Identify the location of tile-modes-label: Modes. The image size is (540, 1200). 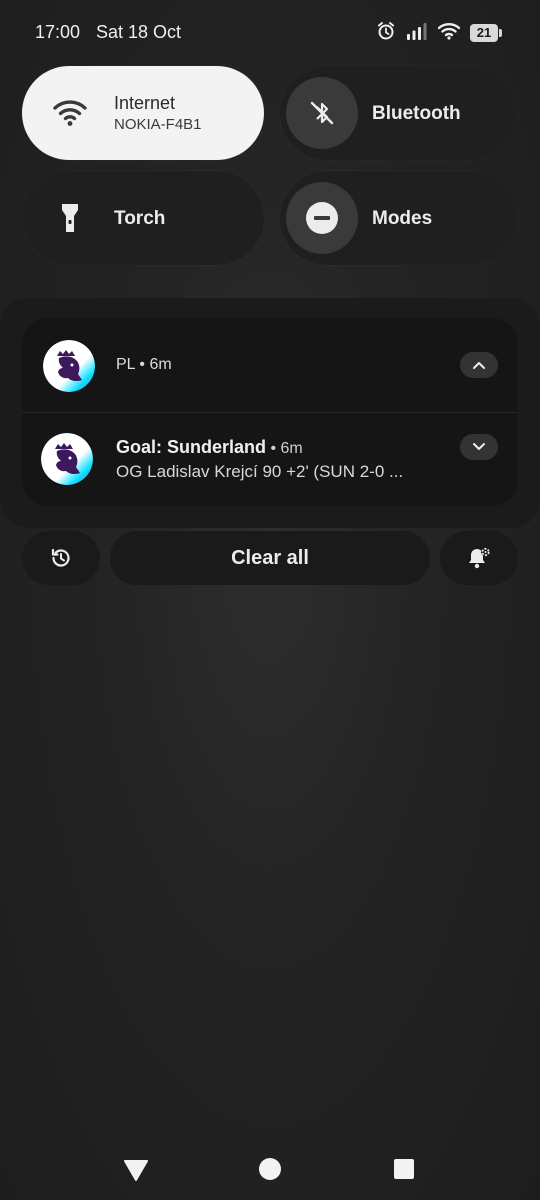
(402, 218).